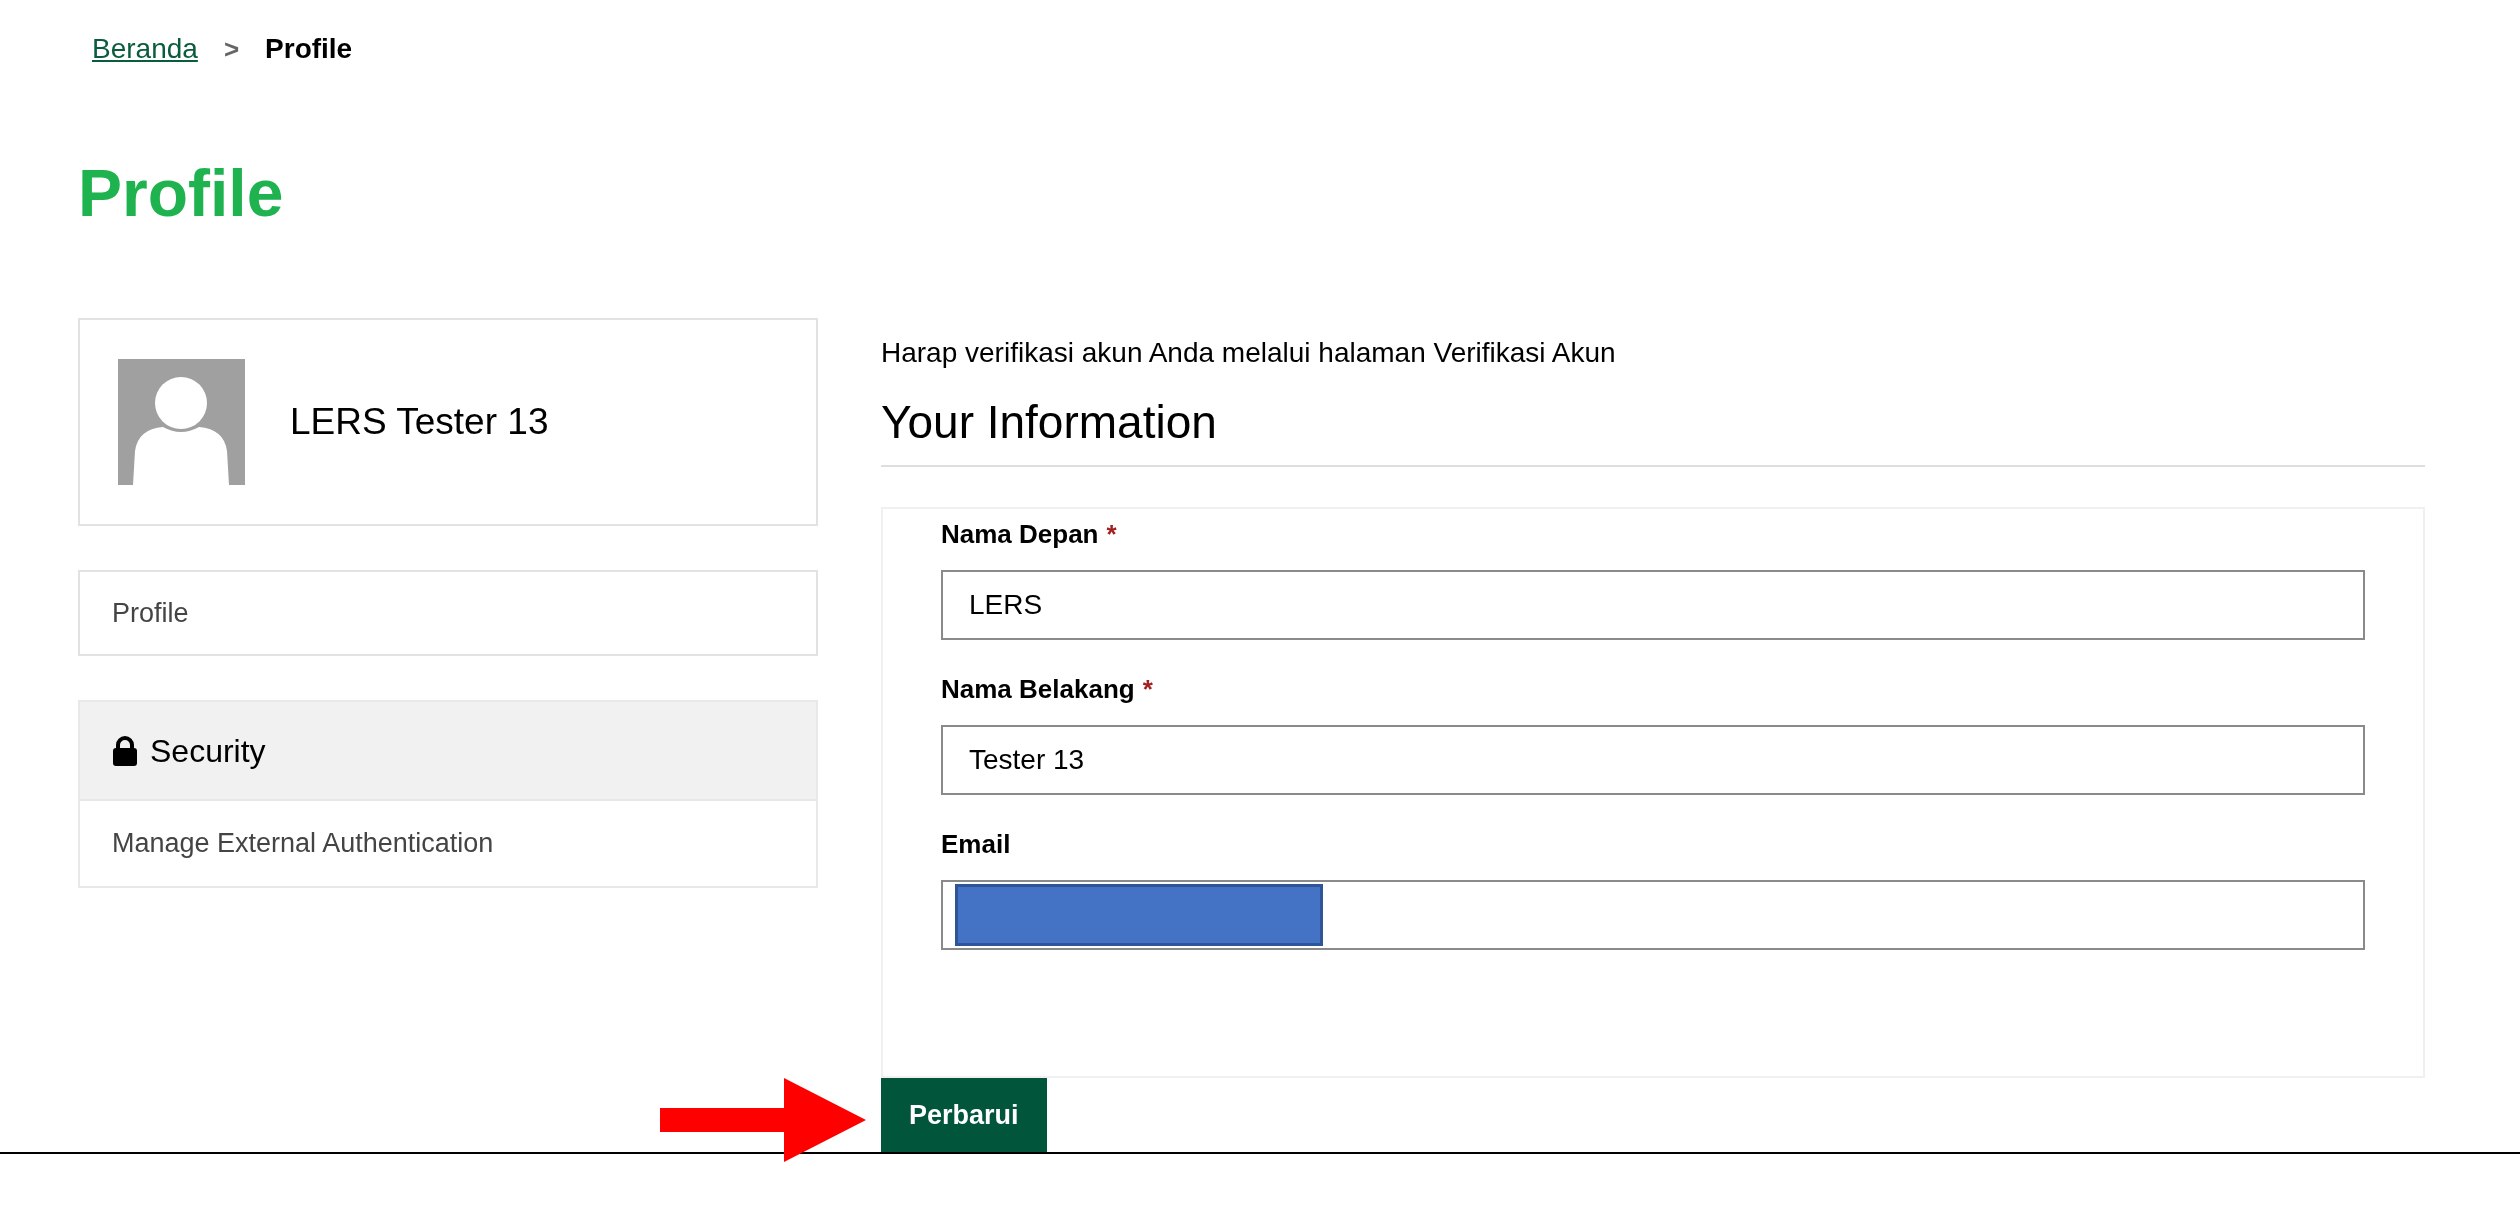 Image resolution: width=2520 pixels, height=1214 pixels. What do you see at coordinates (1653, 760) in the screenshot?
I see `input-field: Tester 13` at bounding box center [1653, 760].